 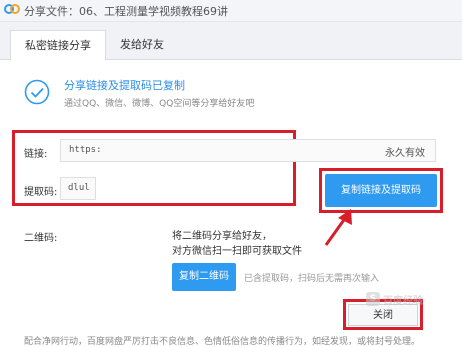 What do you see at coordinates (142, 45) in the screenshot?
I see `tab-send-to-friend: 发给好友` at bounding box center [142, 45].